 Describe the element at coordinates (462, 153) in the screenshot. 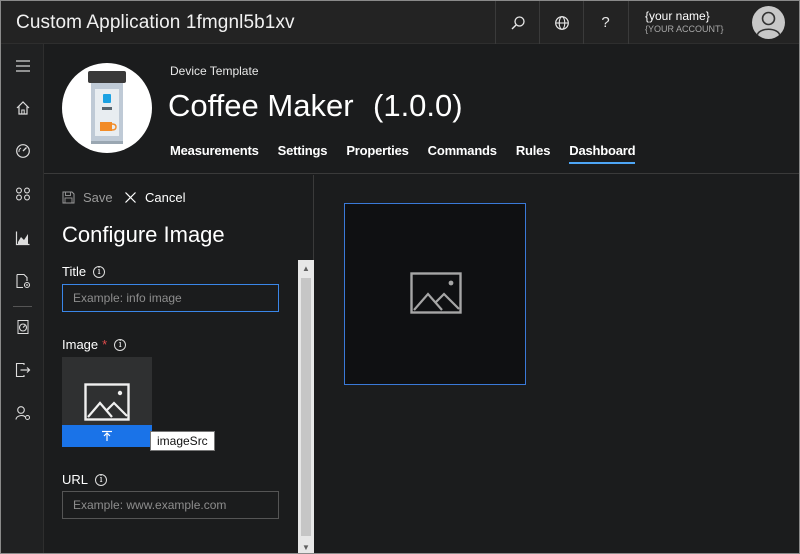

I see `tab-commands: Commands` at that location.